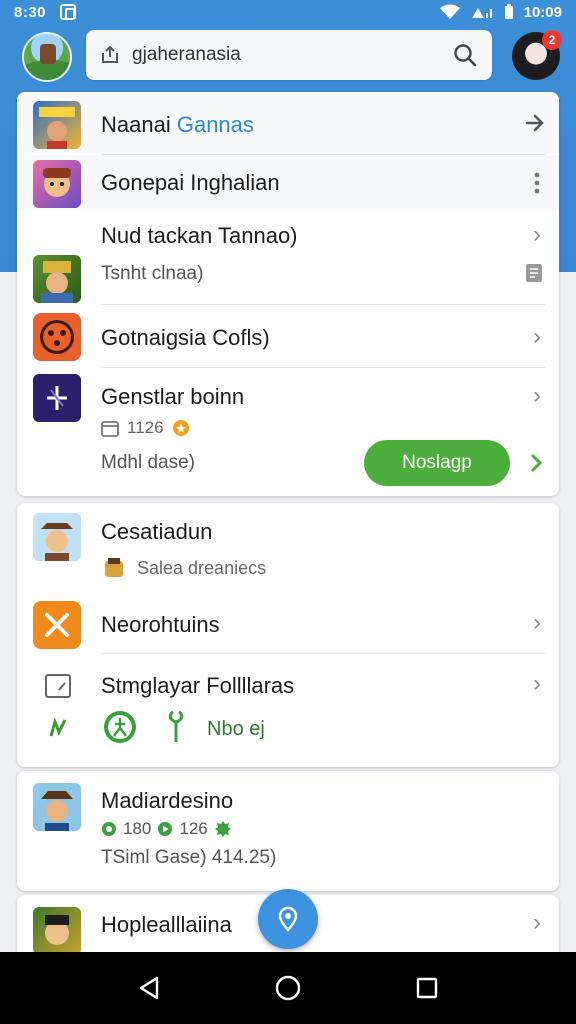  Describe the element at coordinates (166, 924) in the screenshot. I see `row-title: Hoplealllaiina` at that location.